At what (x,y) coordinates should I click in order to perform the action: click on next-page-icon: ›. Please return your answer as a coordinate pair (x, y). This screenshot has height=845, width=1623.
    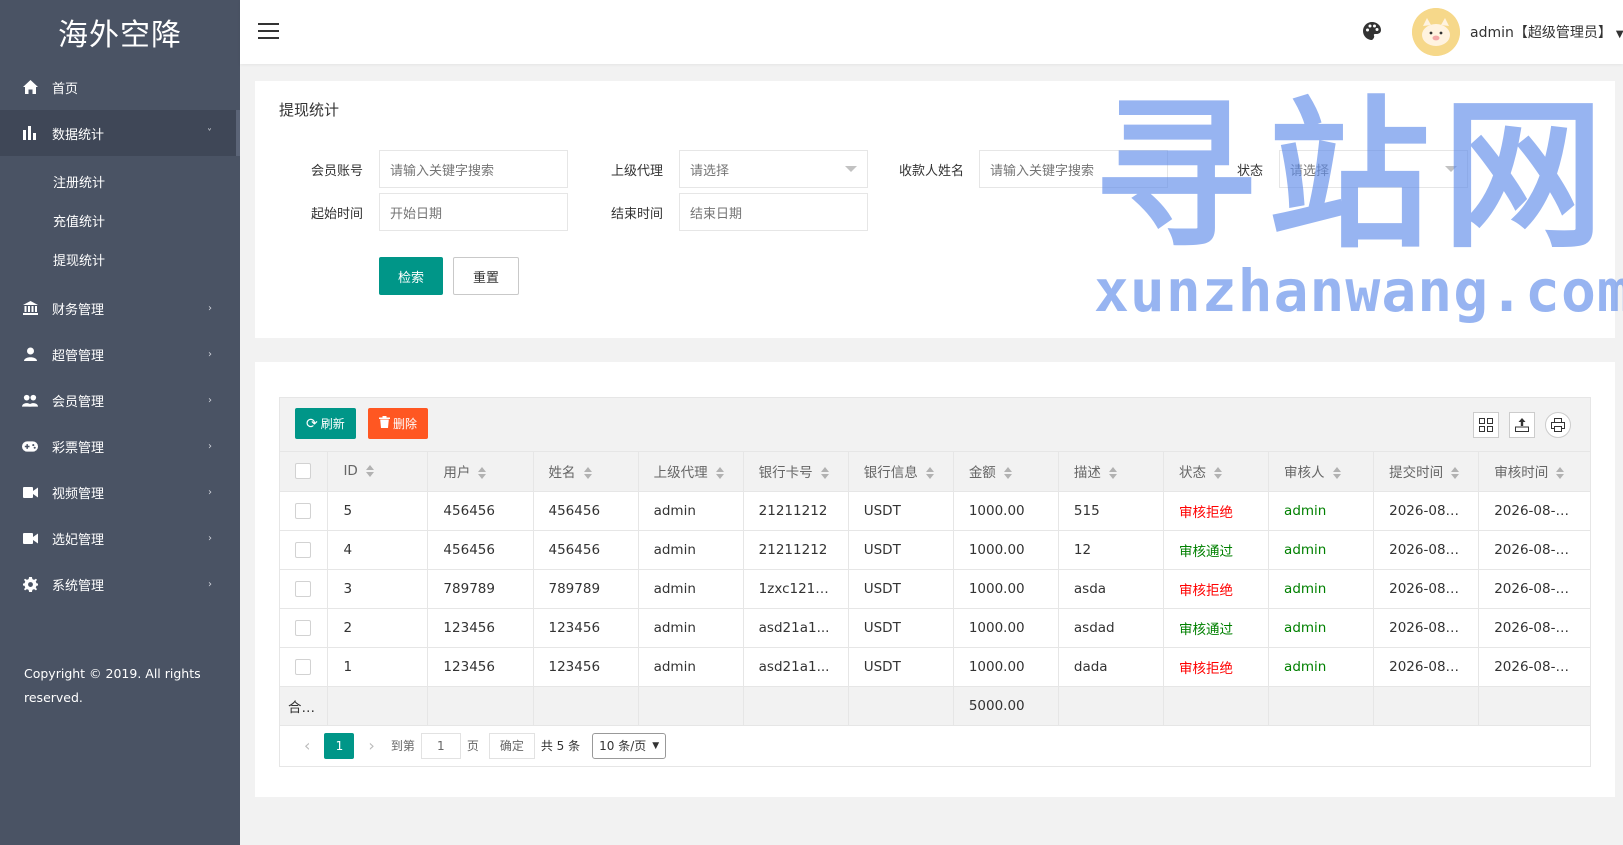
    Looking at the image, I should click on (371, 745).